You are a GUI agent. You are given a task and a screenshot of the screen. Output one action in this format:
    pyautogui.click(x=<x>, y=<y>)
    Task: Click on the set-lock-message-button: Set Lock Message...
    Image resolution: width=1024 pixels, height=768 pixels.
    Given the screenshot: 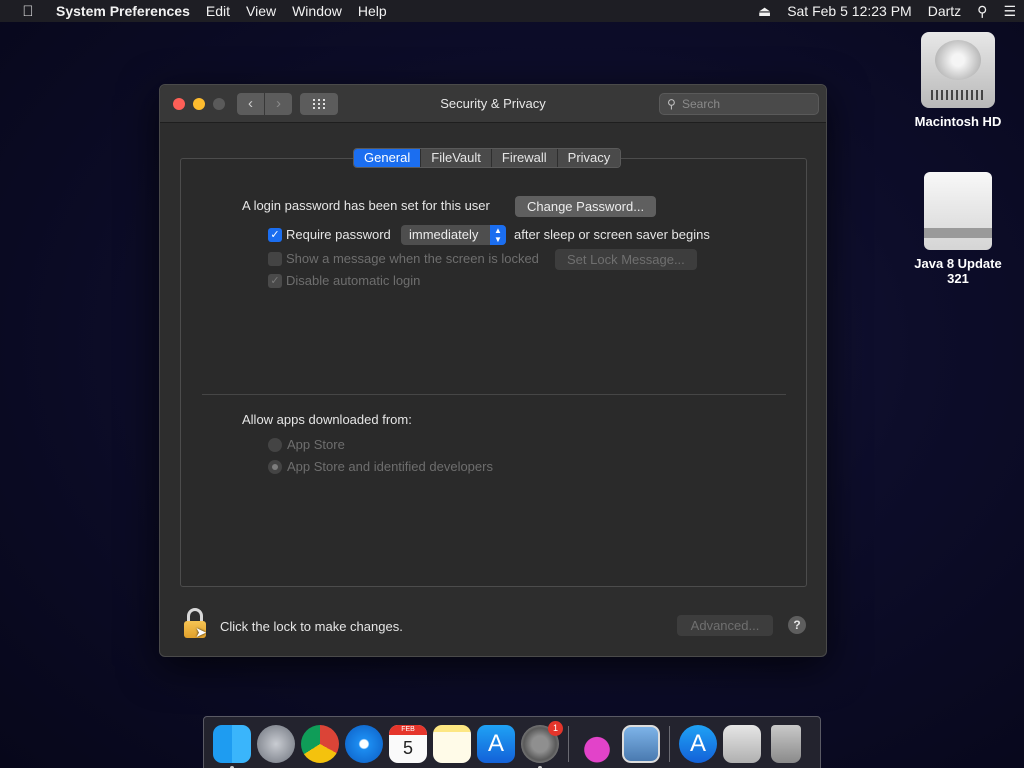 What is the action you would take?
    pyautogui.click(x=626, y=259)
    